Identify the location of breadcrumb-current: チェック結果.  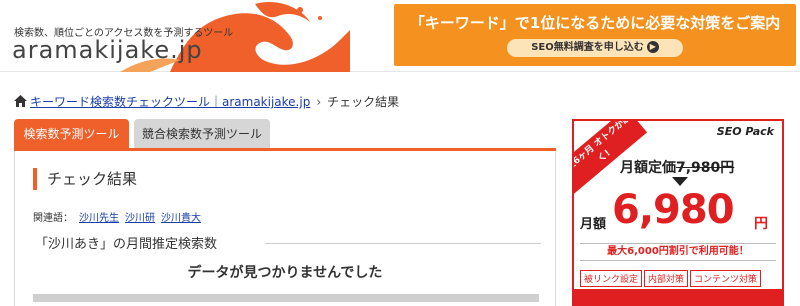
(363, 102).